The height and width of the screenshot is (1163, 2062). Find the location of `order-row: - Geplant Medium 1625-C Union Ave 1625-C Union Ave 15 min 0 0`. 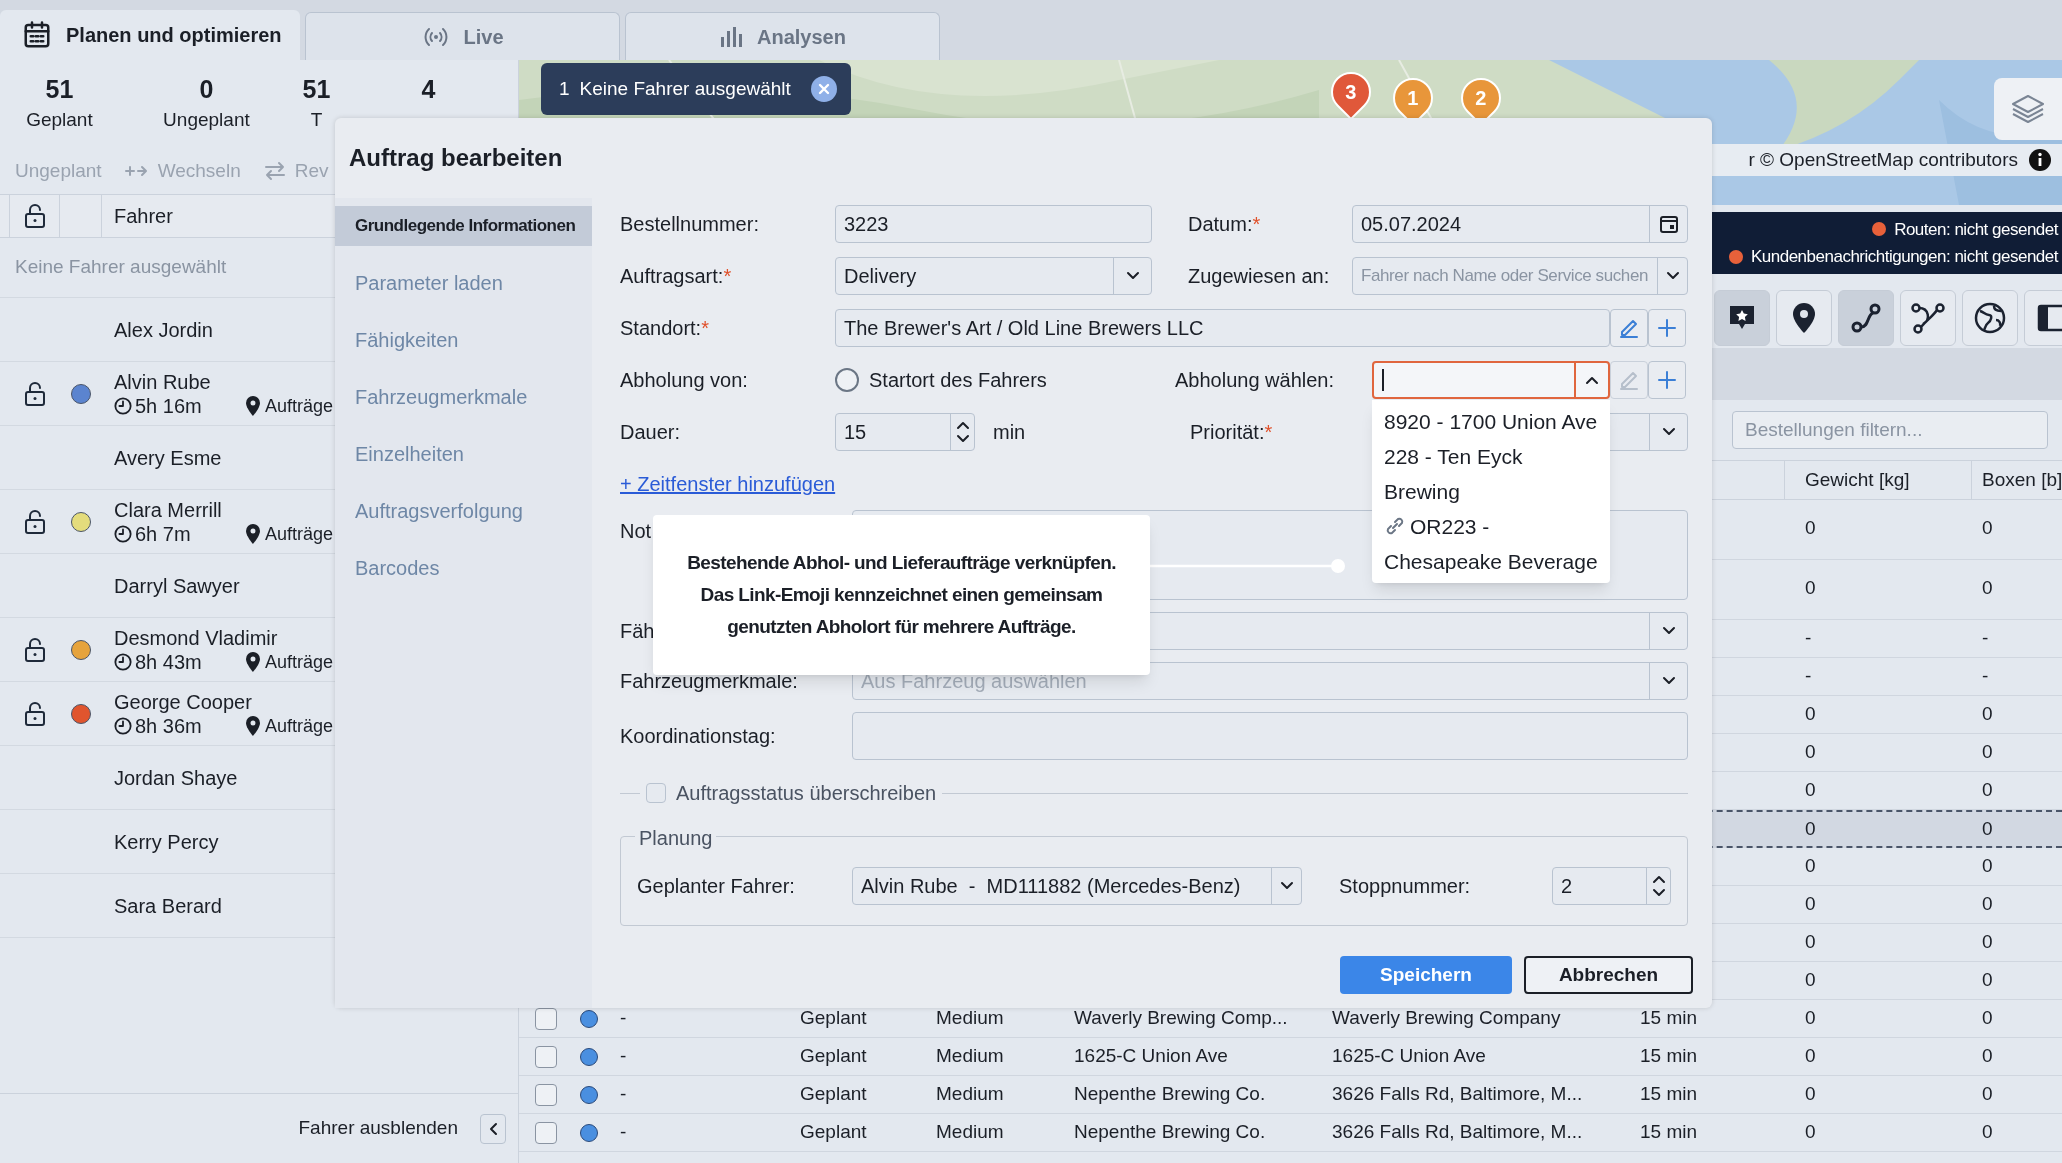

order-row: - Geplant Medium 1625-C Union Ave 1625-C Union Ave 15 min 0 0 is located at coordinates (1290, 1057).